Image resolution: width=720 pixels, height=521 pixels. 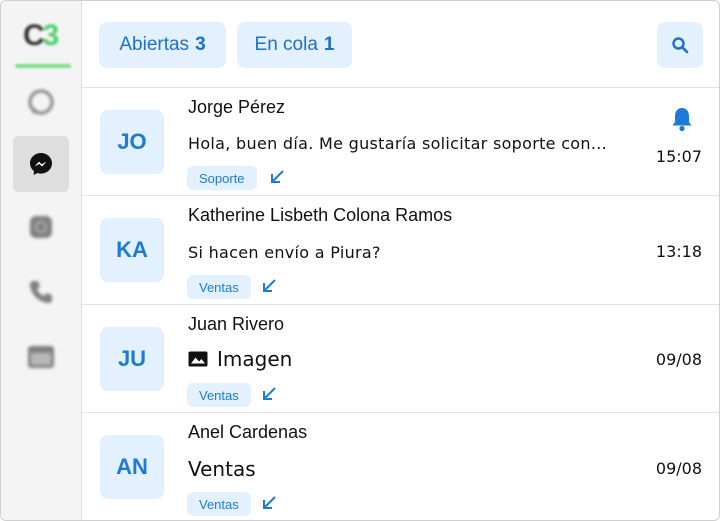 I want to click on sidebar-item-instagram, so click(x=41, y=227).